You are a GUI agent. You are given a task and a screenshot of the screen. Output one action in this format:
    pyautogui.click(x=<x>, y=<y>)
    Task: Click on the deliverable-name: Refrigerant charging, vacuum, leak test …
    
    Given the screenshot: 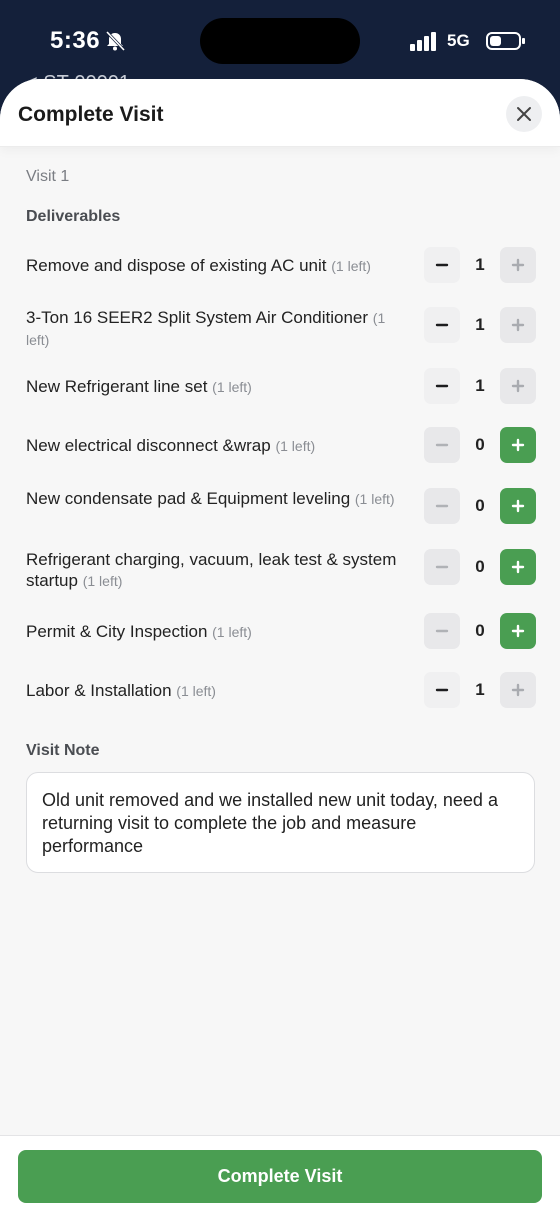 What is the action you would take?
    pyautogui.click(x=211, y=570)
    